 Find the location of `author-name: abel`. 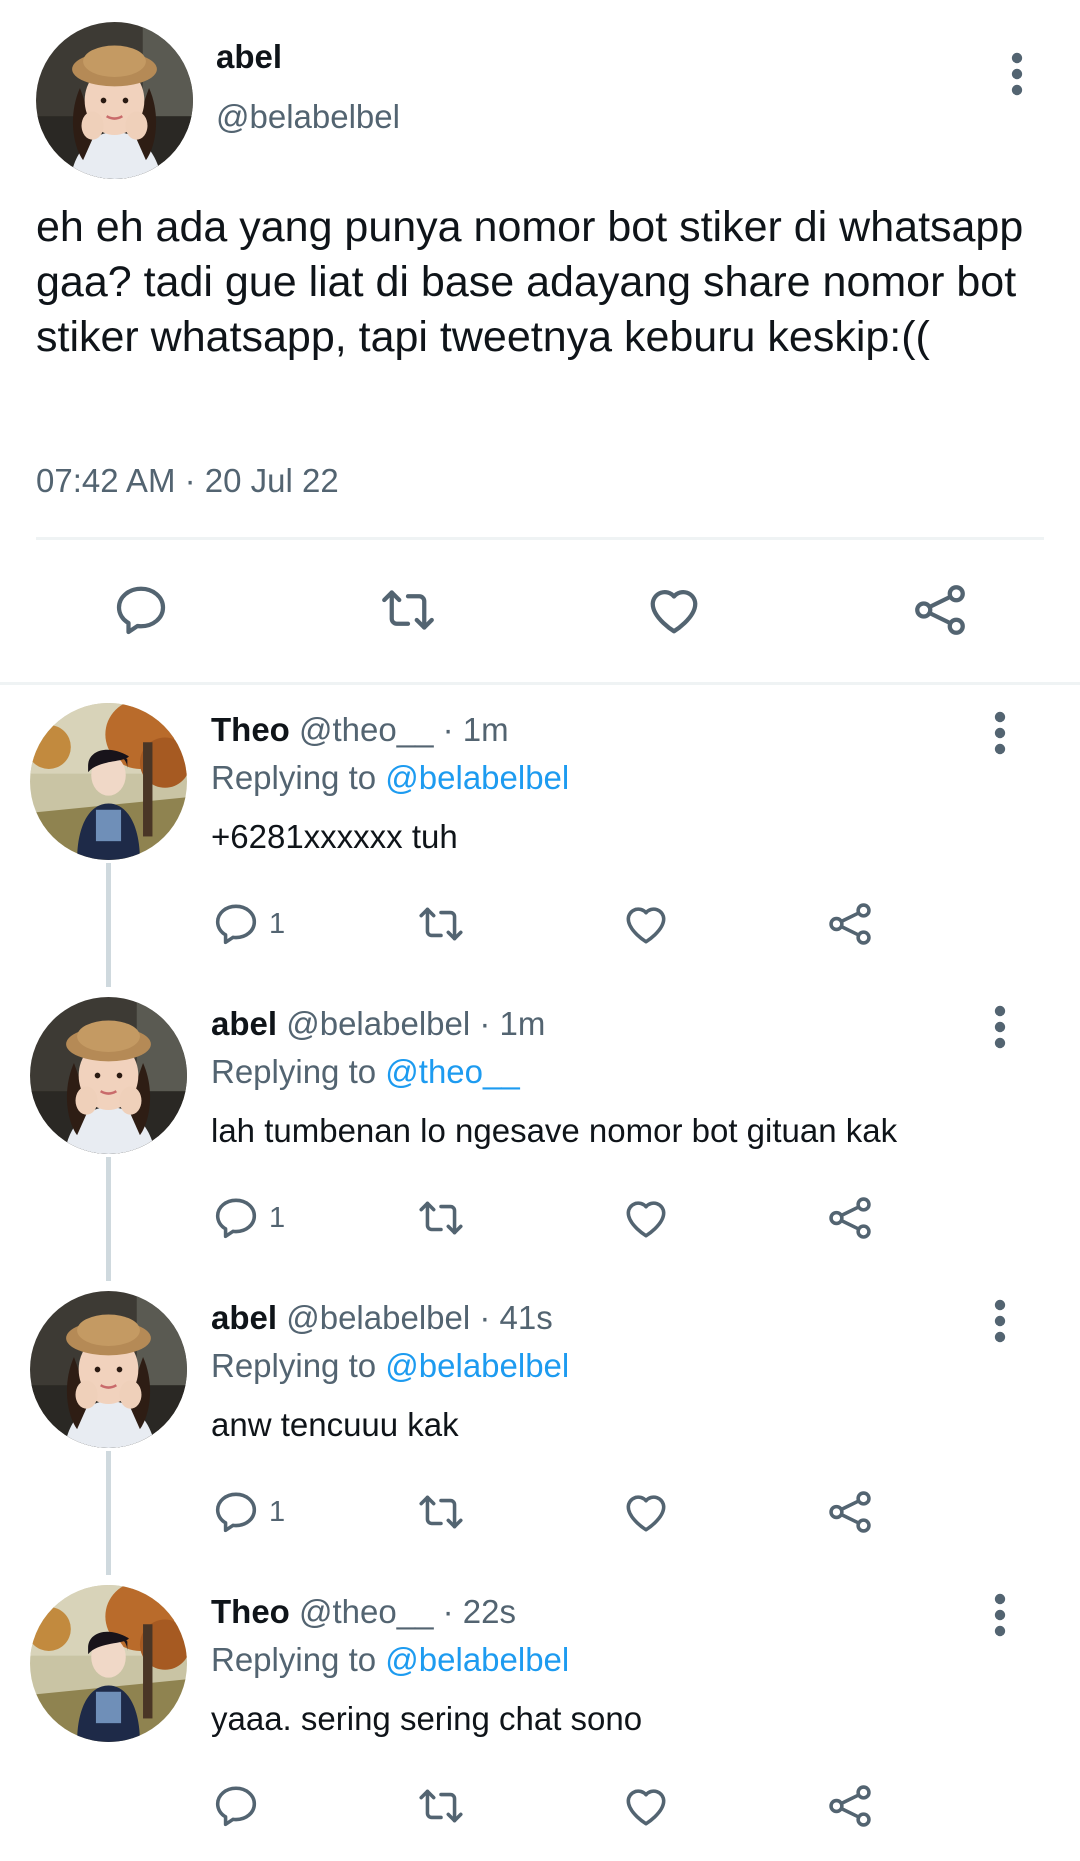

author-name: abel is located at coordinates (249, 57).